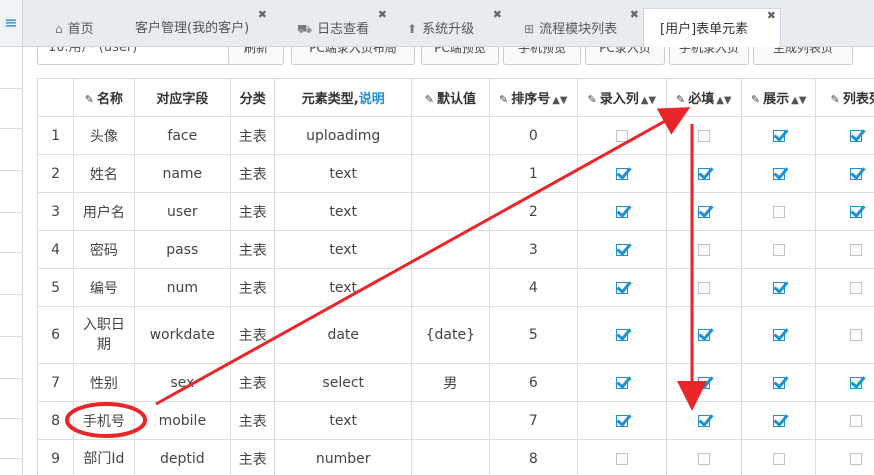  What do you see at coordinates (455, 249) in the screenshot?
I see `table-row: 4 密码 pass 主表 text 3` at bounding box center [455, 249].